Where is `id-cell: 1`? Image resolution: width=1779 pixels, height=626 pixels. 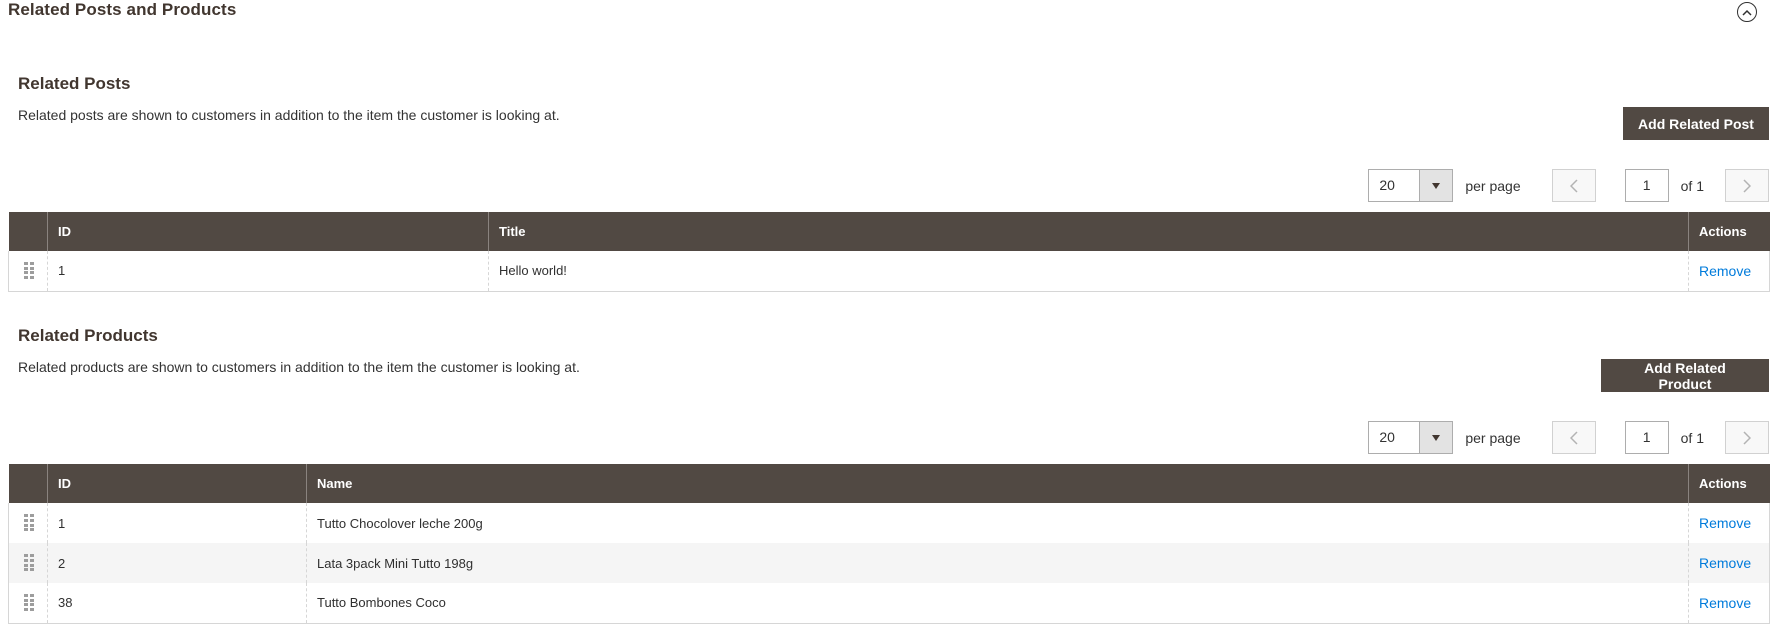
id-cell: 1 is located at coordinates (177, 523).